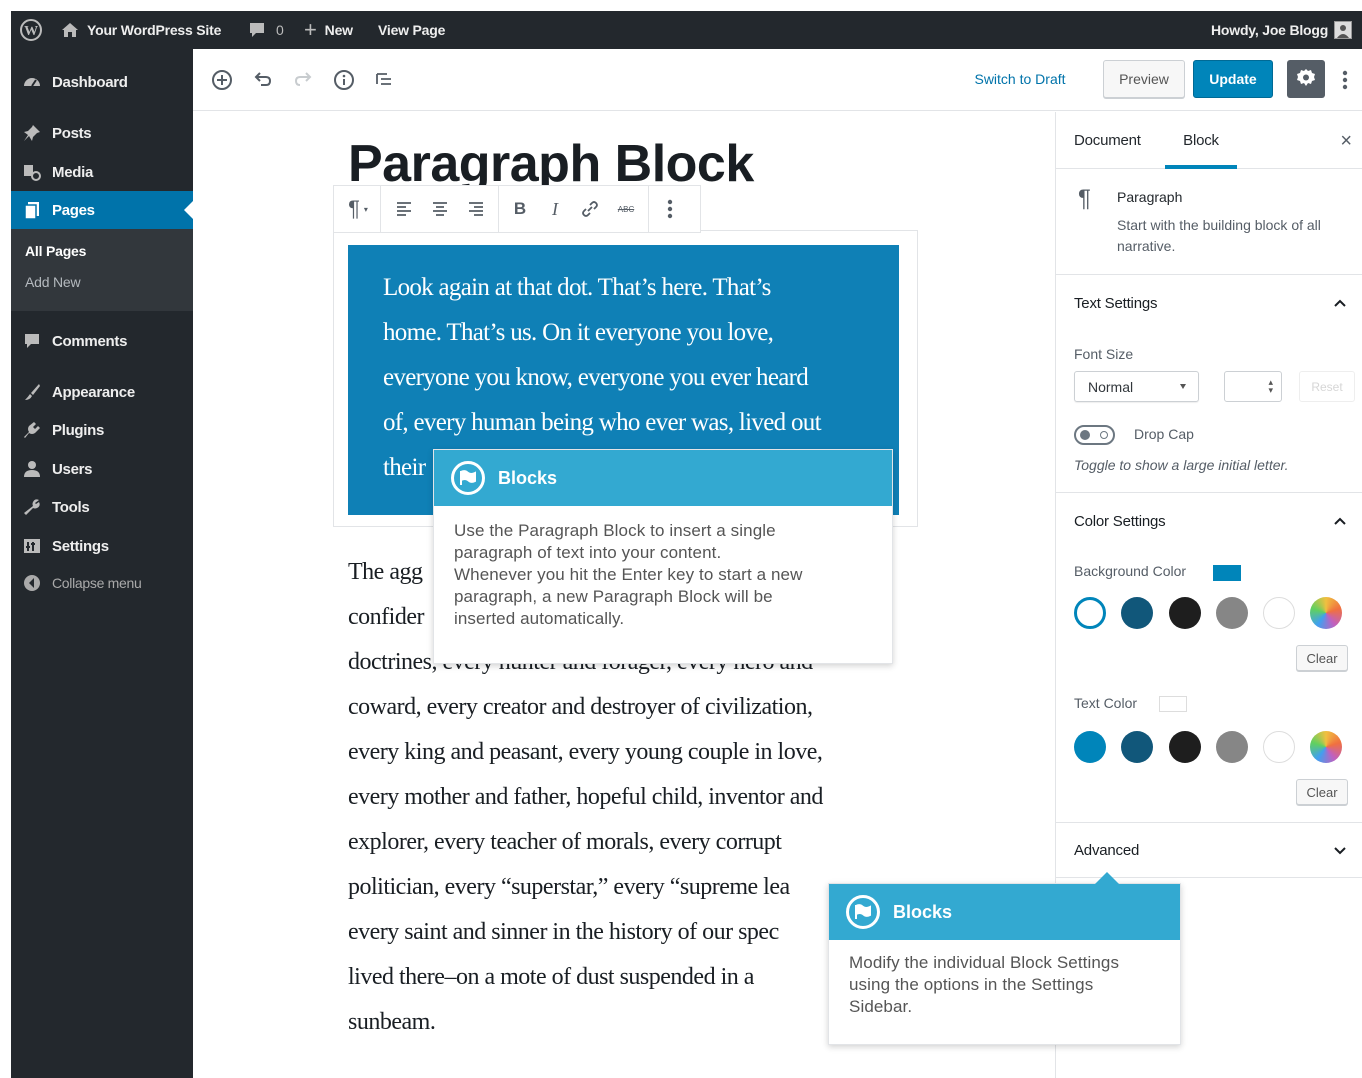  What do you see at coordinates (32, 82) in the screenshot?
I see `dashboard-icon` at bounding box center [32, 82].